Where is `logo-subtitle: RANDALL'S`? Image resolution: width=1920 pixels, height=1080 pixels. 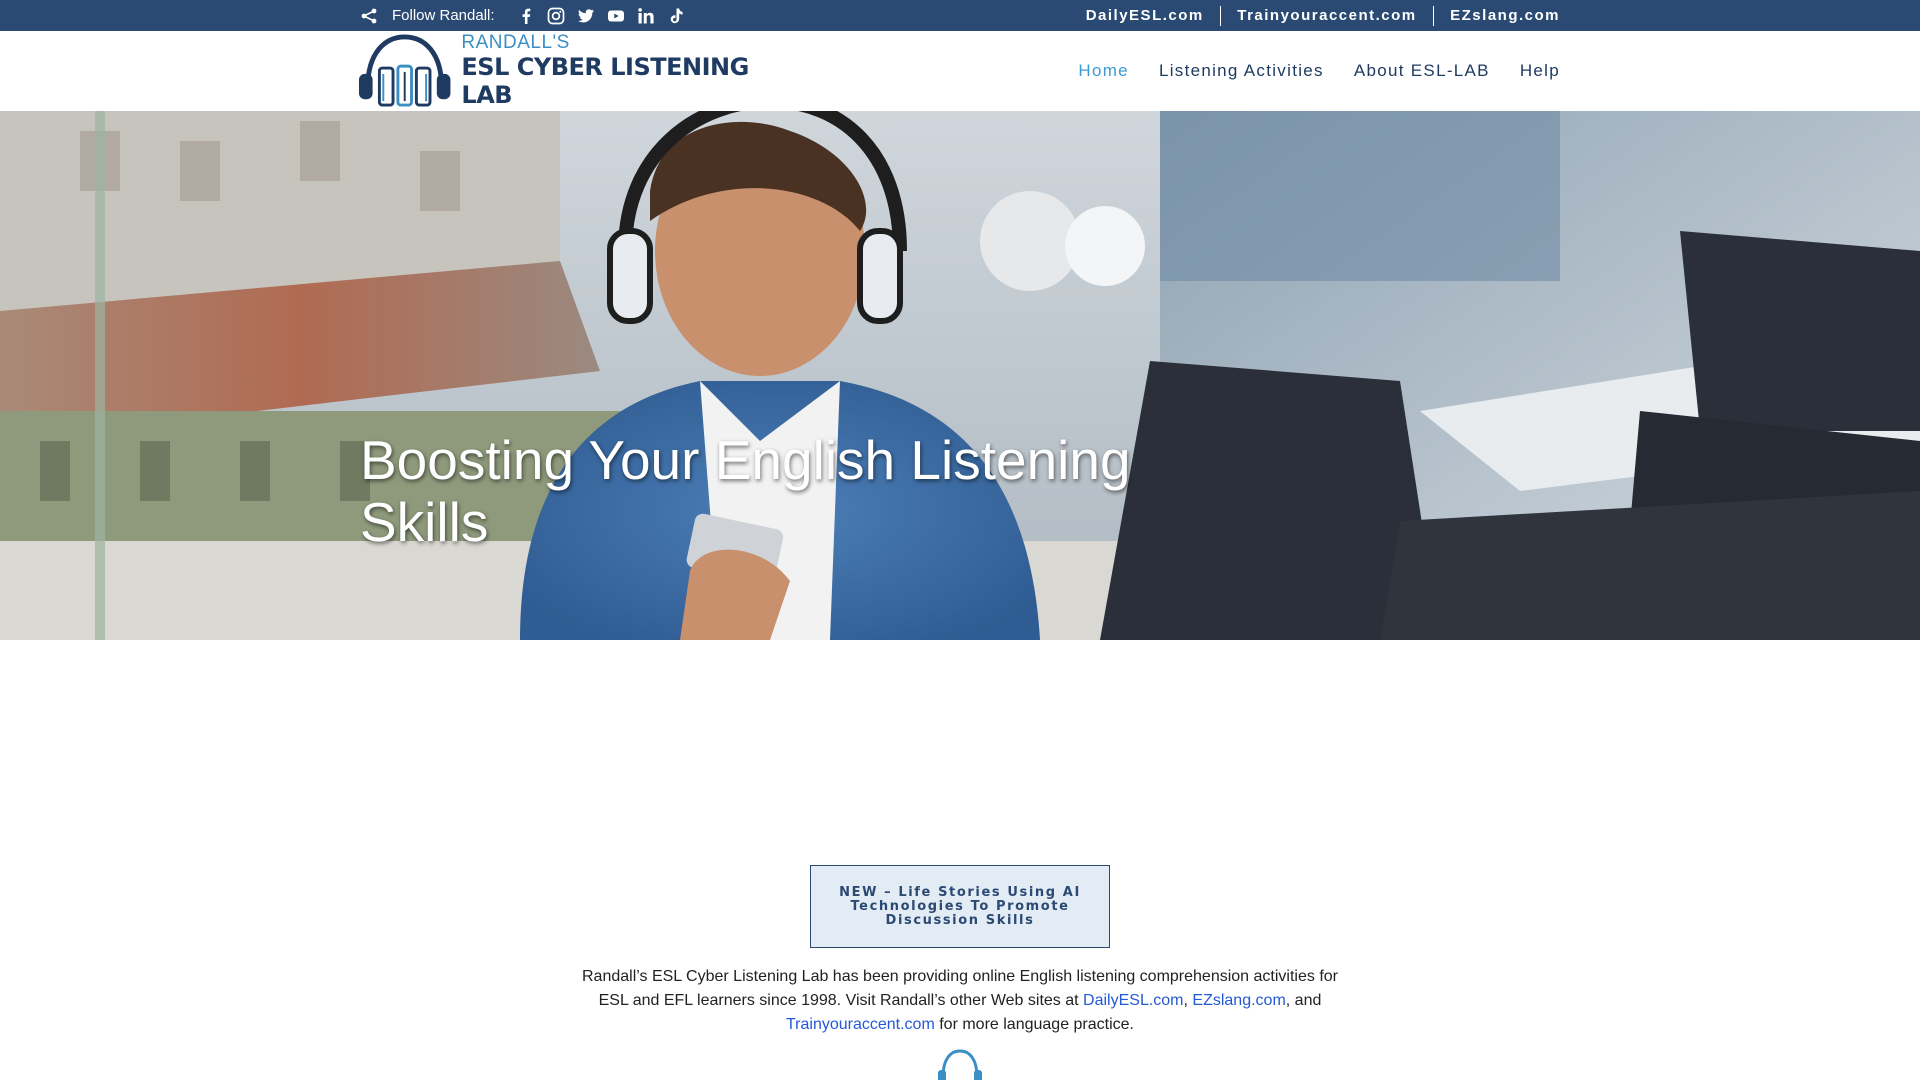 logo-subtitle: RANDALL'S is located at coordinates (515, 42).